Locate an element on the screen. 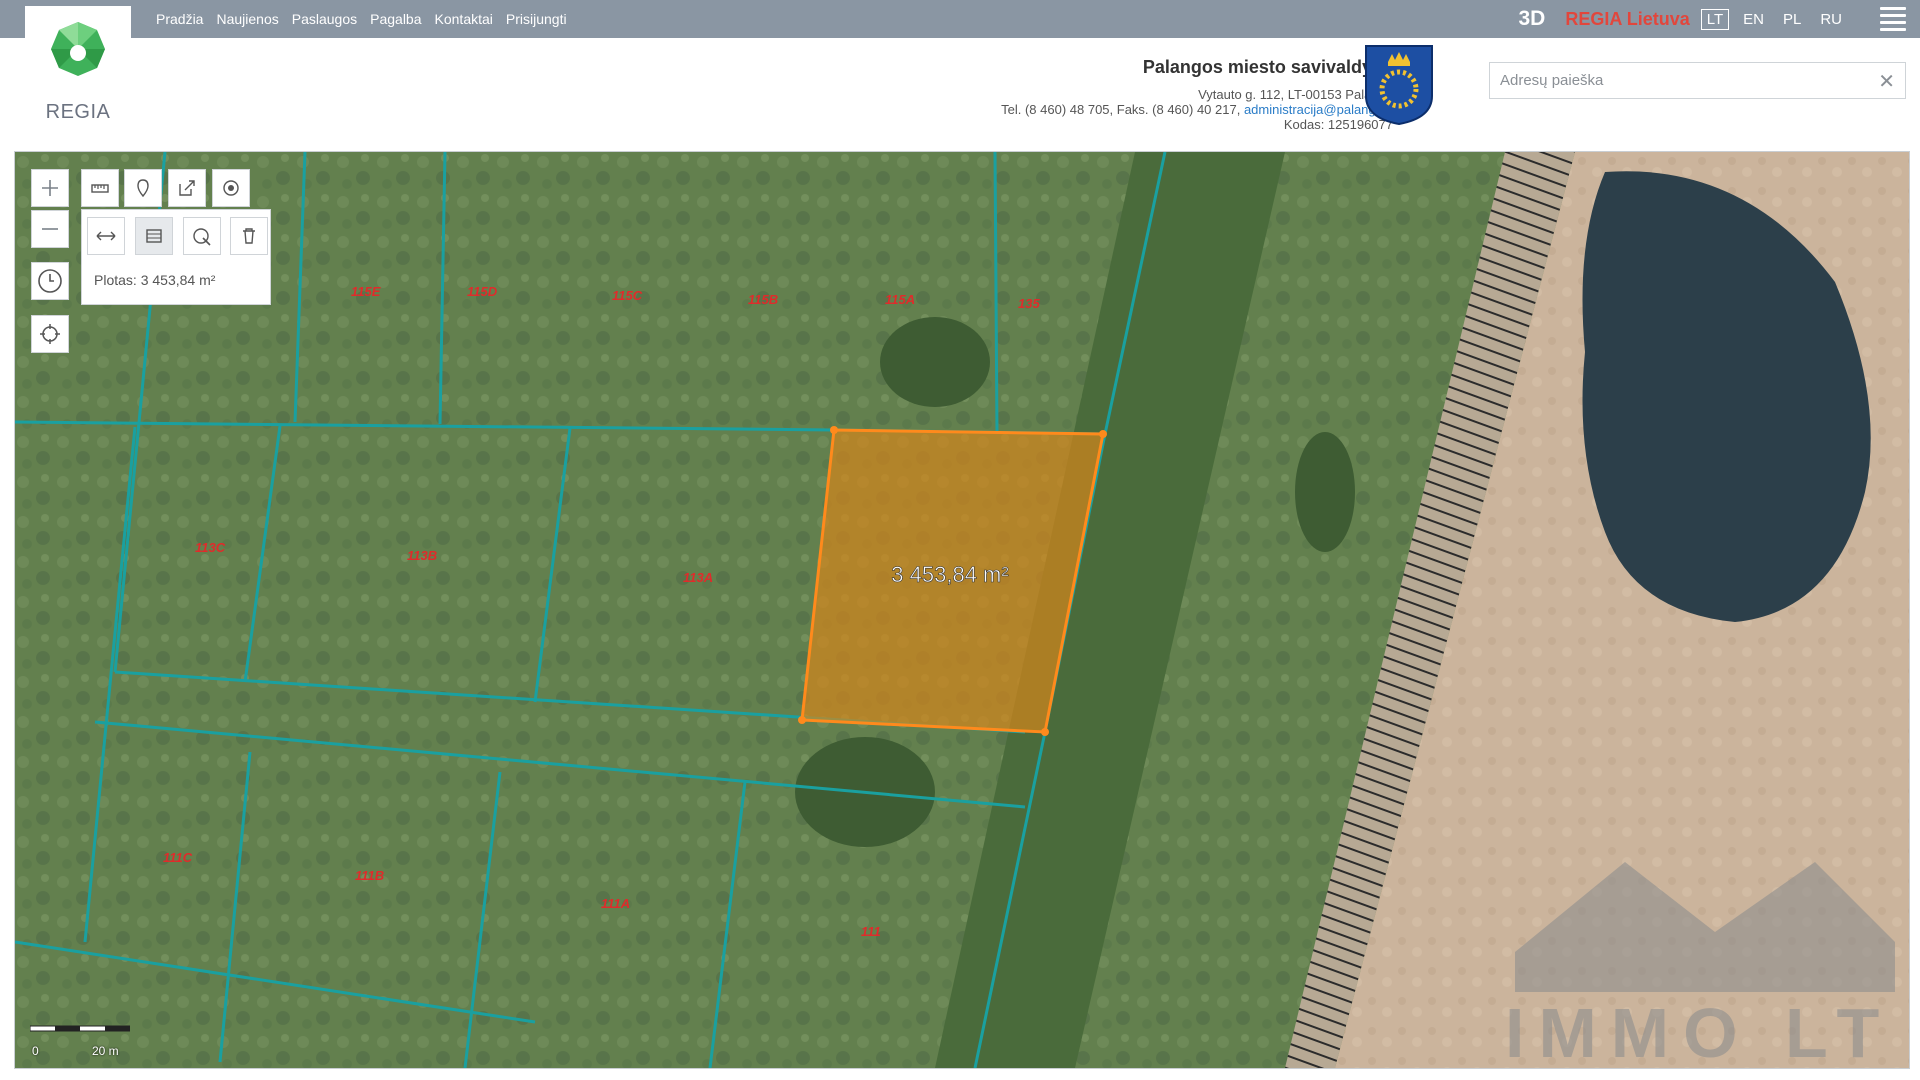  target-tool-button is located at coordinates (231, 188).